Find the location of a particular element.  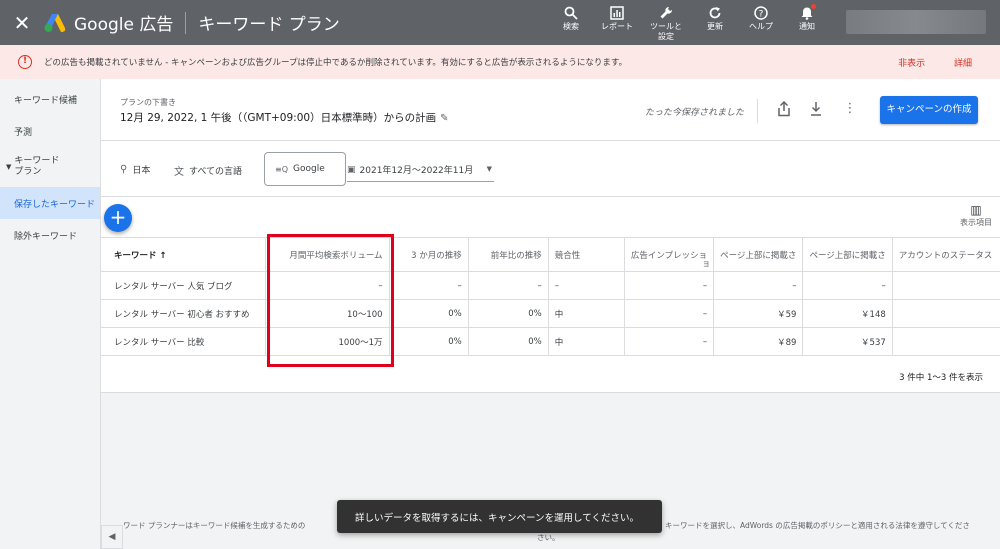

column-header-top-of-page-bid-high: ページ上部に掲載さ is located at coordinates (847, 254).